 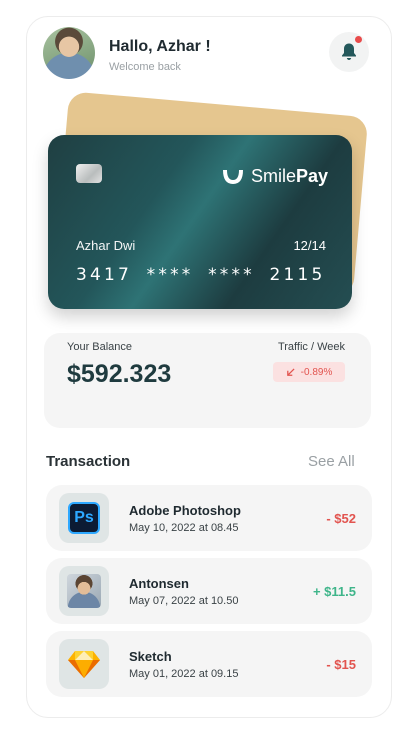 What do you see at coordinates (119, 374) in the screenshot?
I see `balance-value: $592.323` at bounding box center [119, 374].